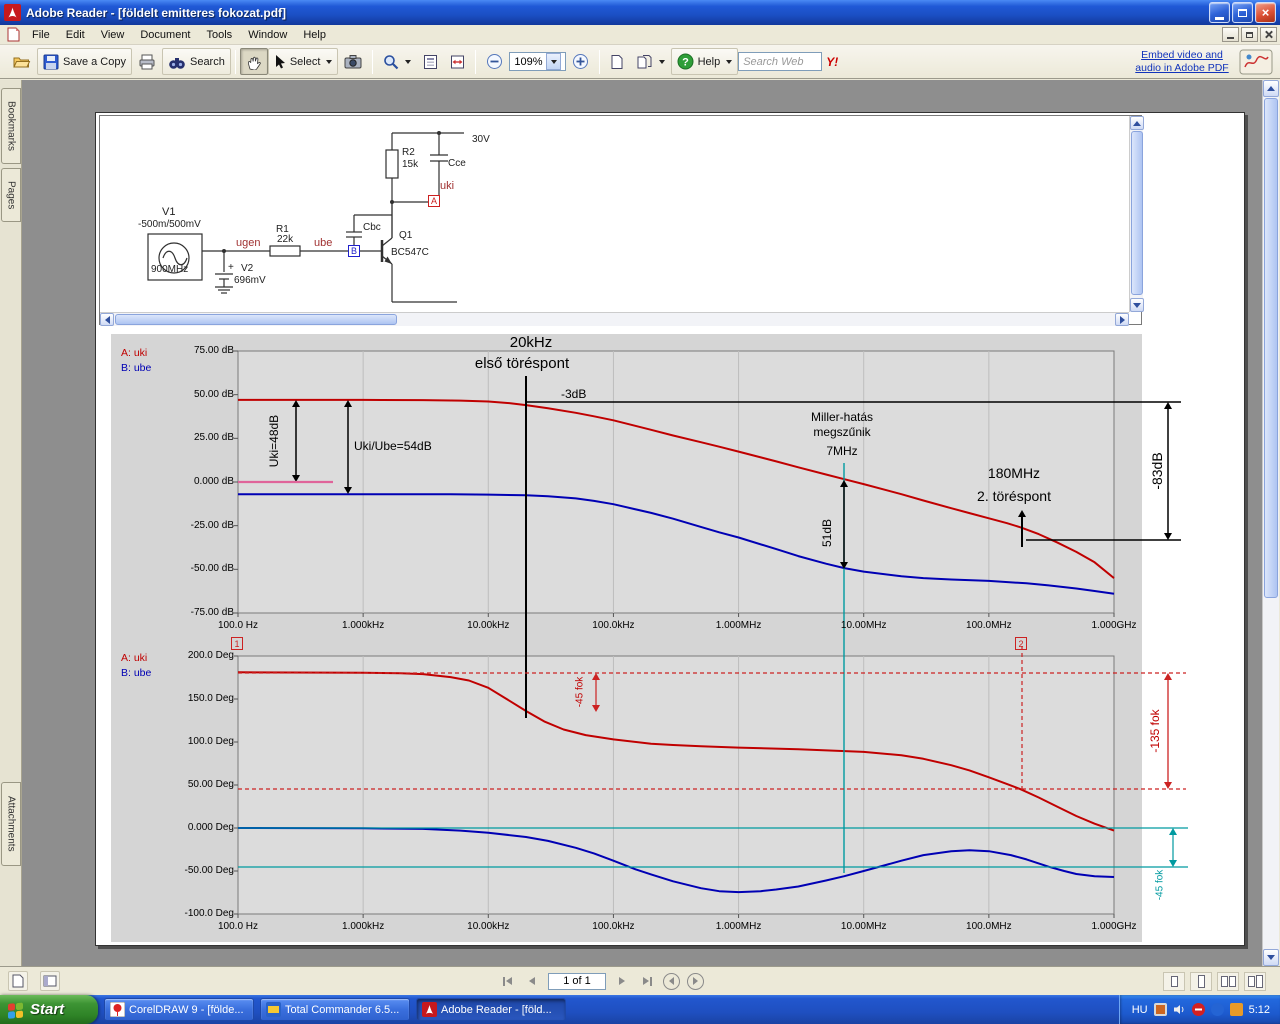  What do you see at coordinates (136, 673) in the screenshot?
I see `legend-ube-phase: B: ube` at bounding box center [136, 673].